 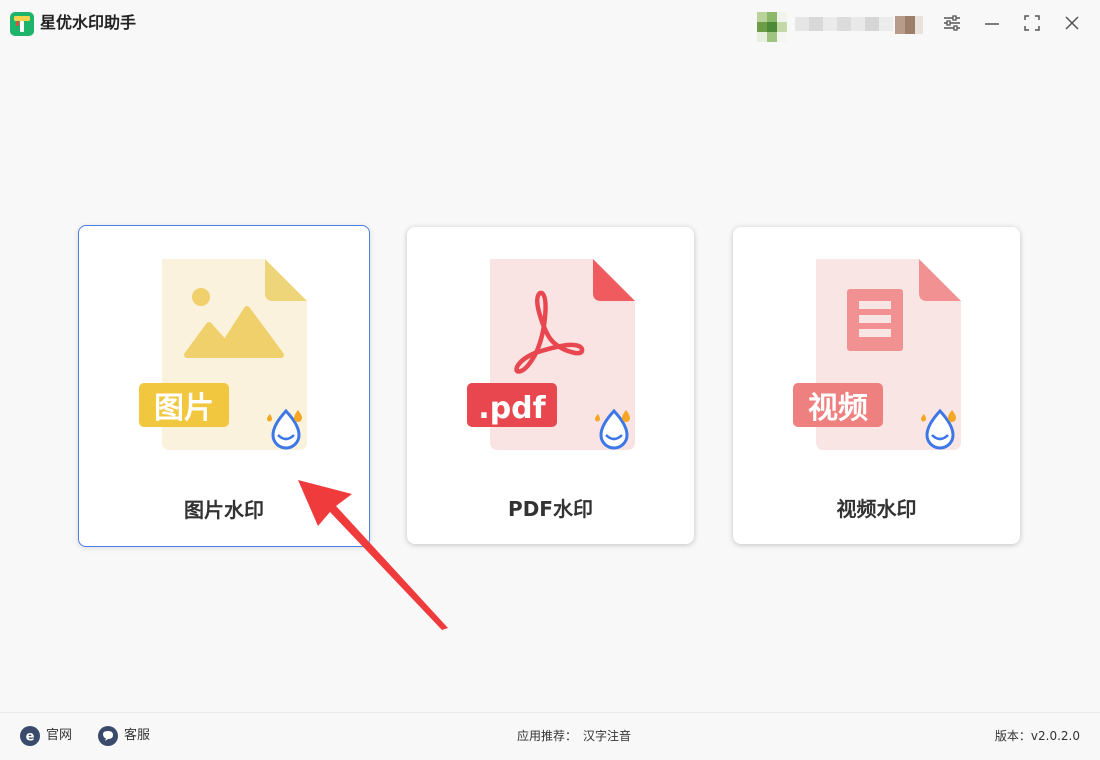 I want to click on user-name-blurred, so click(x=861, y=25).